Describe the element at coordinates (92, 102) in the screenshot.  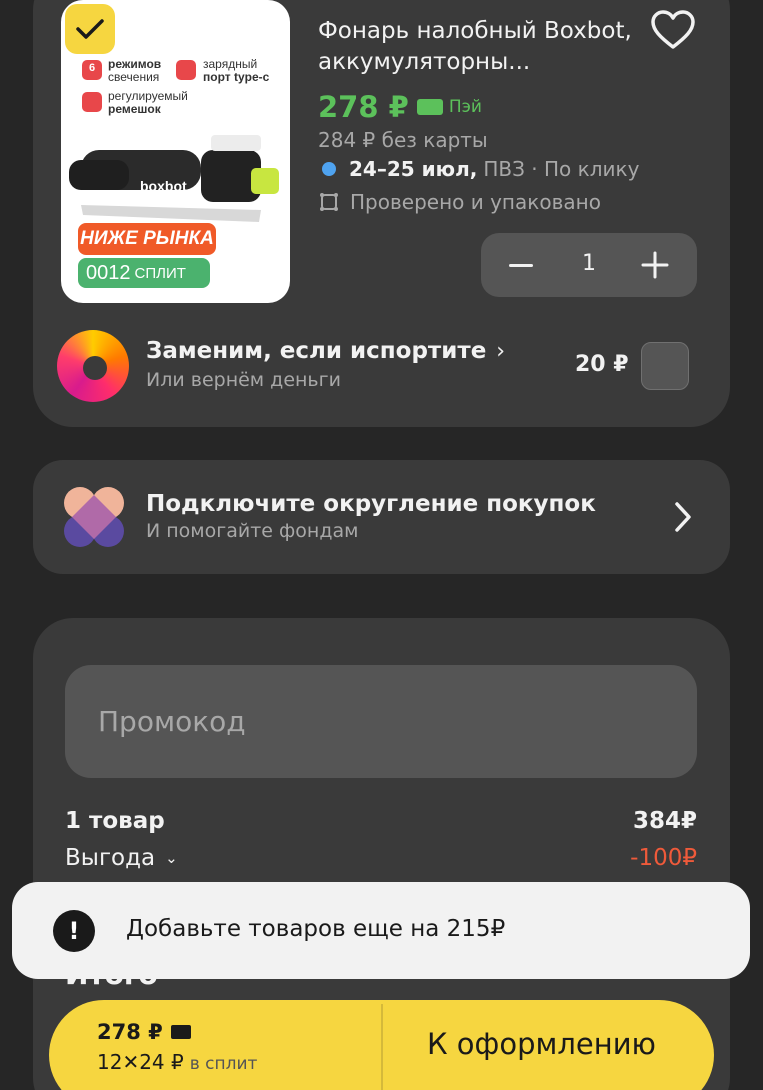
I see `strap-icon` at that location.